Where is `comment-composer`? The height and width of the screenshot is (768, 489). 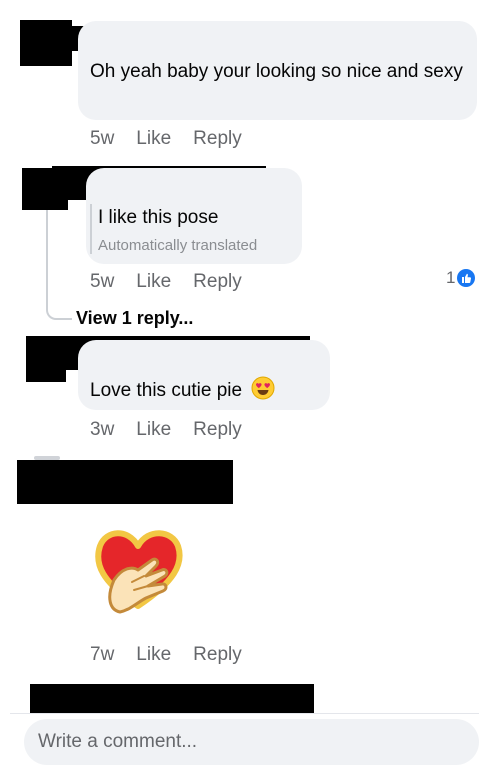 comment-composer is located at coordinates (251, 742).